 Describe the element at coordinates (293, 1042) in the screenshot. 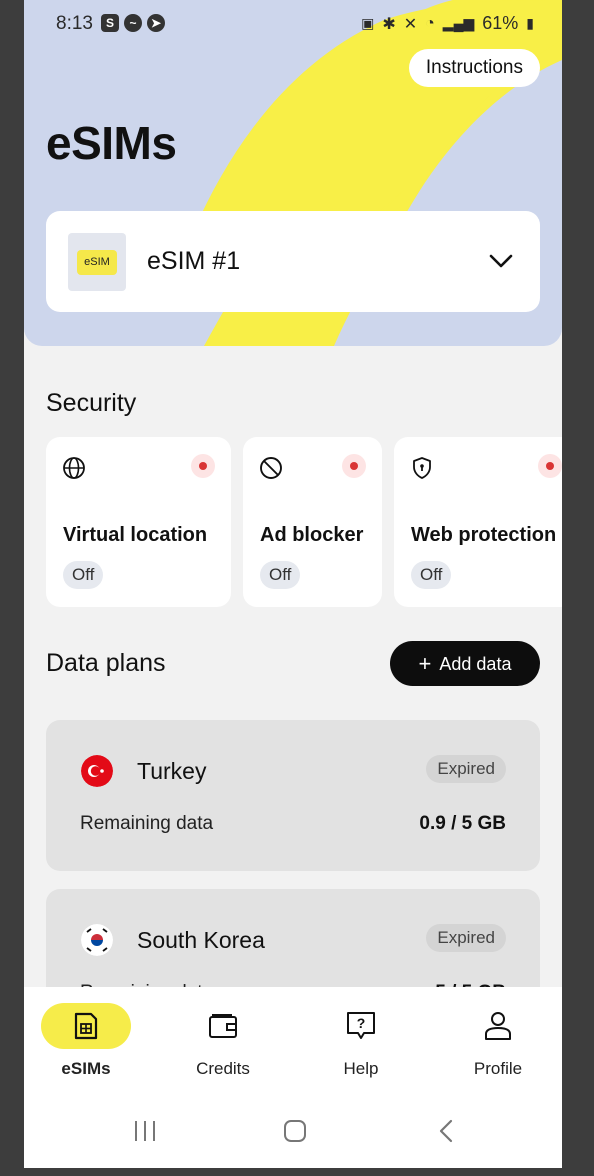

I see `bottom-nav: eSIMs Credits ? Help Profile` at that location.